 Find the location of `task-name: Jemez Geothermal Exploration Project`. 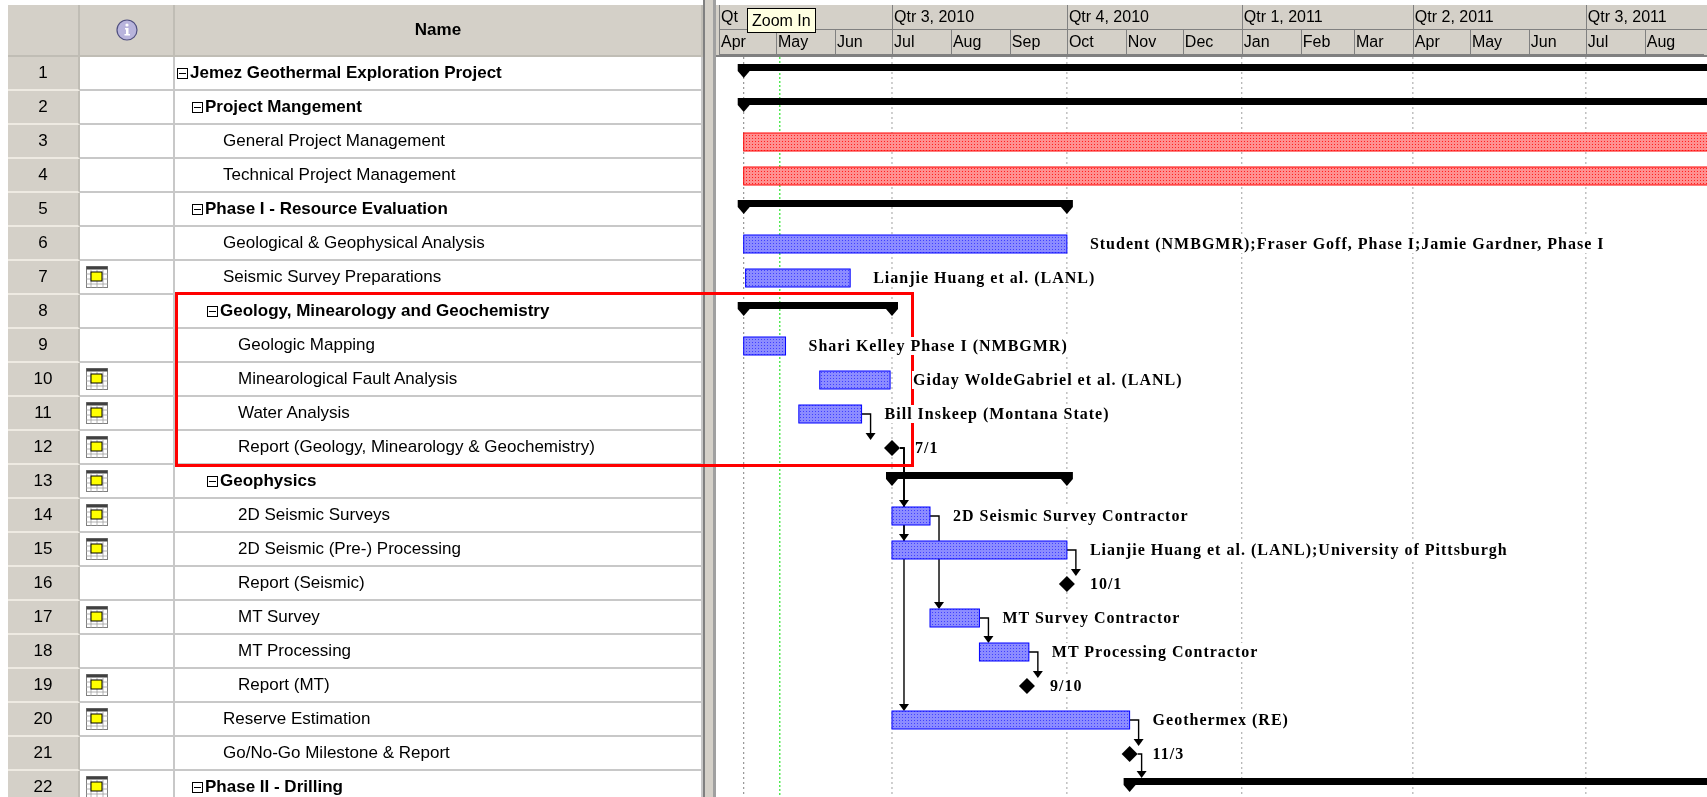

task-name: Jemez Geothermal Exploration Project is located at coordinates (346, 73).